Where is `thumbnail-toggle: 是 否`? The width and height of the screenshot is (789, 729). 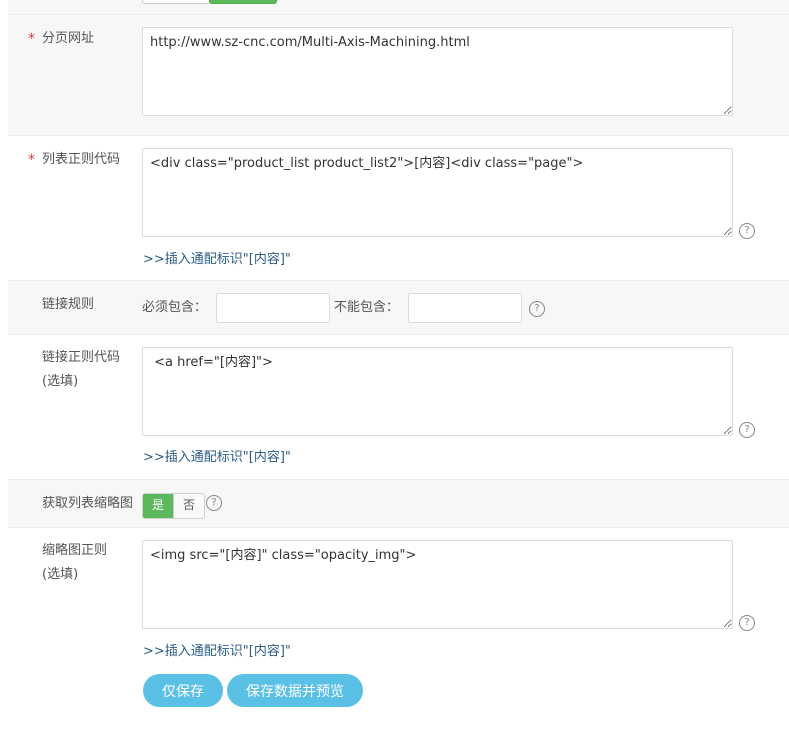 thumbnail-toggle: 是 否 is located at coordinates (173, 506).